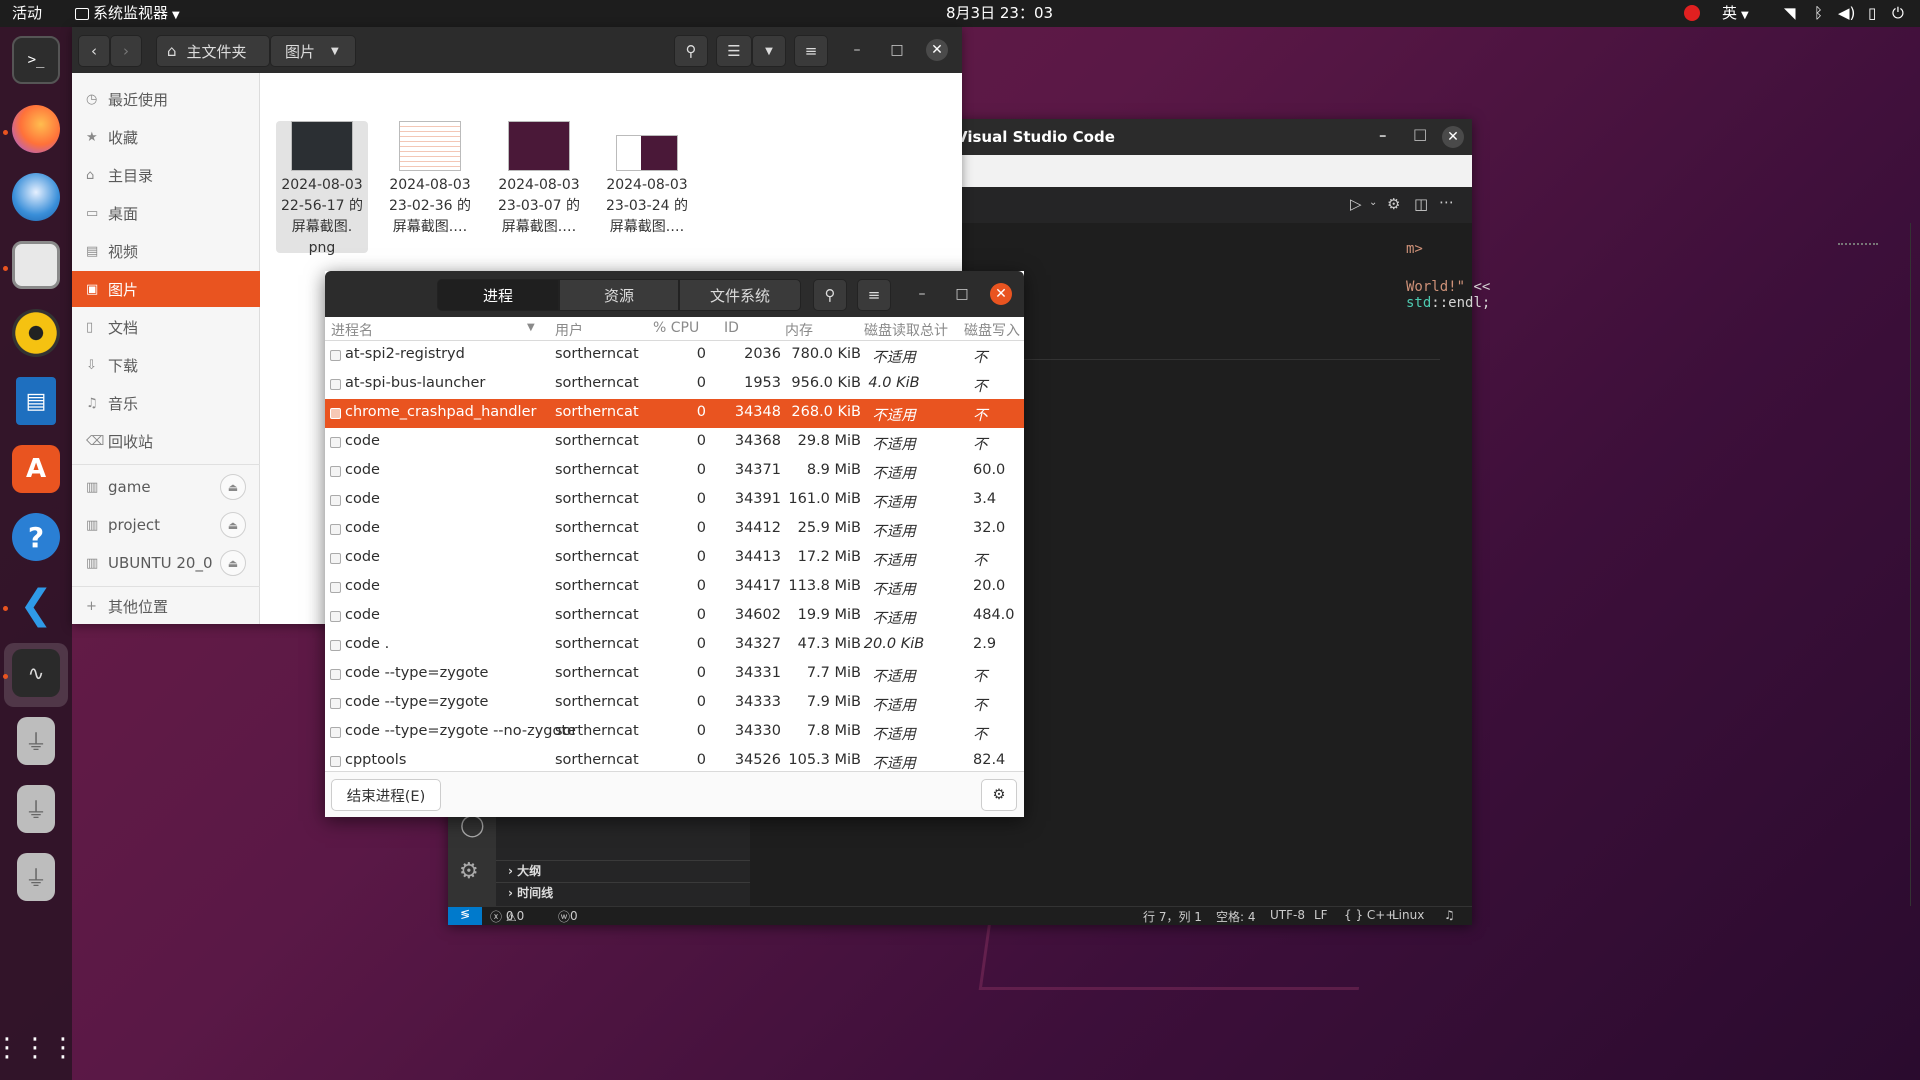 This screenshot has width=1920, height=1080. What do you see at coordinates (166, 525) in the screenshot?
I see `sidebar-item-project: ▥ project ⏏` at bounding box center [166, 525].